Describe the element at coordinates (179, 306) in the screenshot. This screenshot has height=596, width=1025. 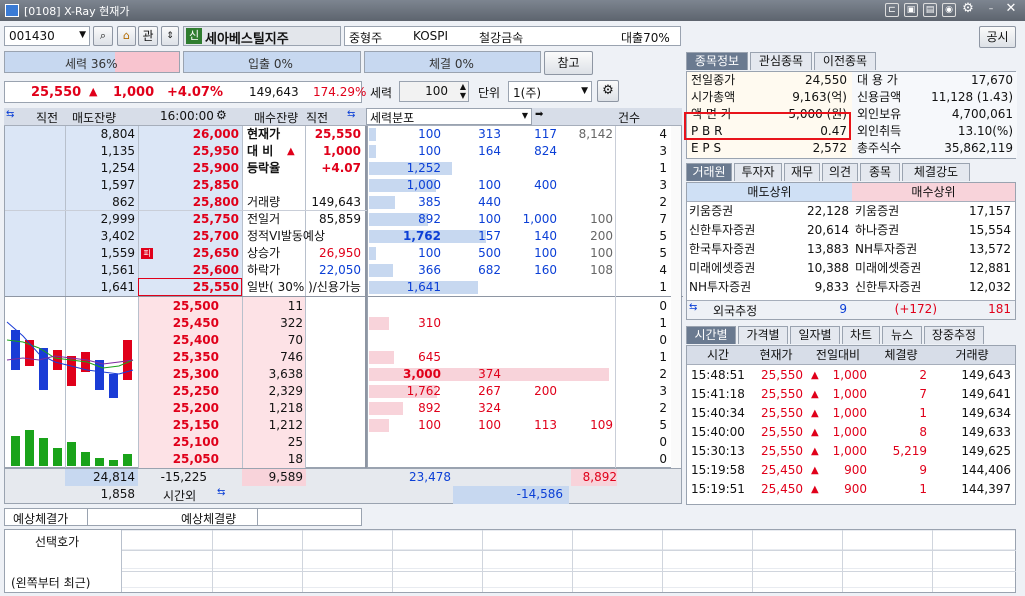
I see `bid-price: 25,500` at that location.